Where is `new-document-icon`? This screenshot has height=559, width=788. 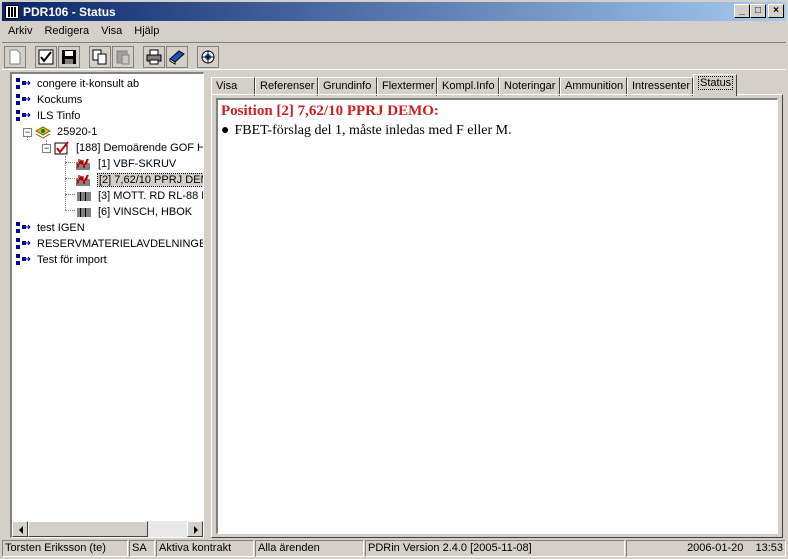 new-document-icon is located at coordinates (15, 57).